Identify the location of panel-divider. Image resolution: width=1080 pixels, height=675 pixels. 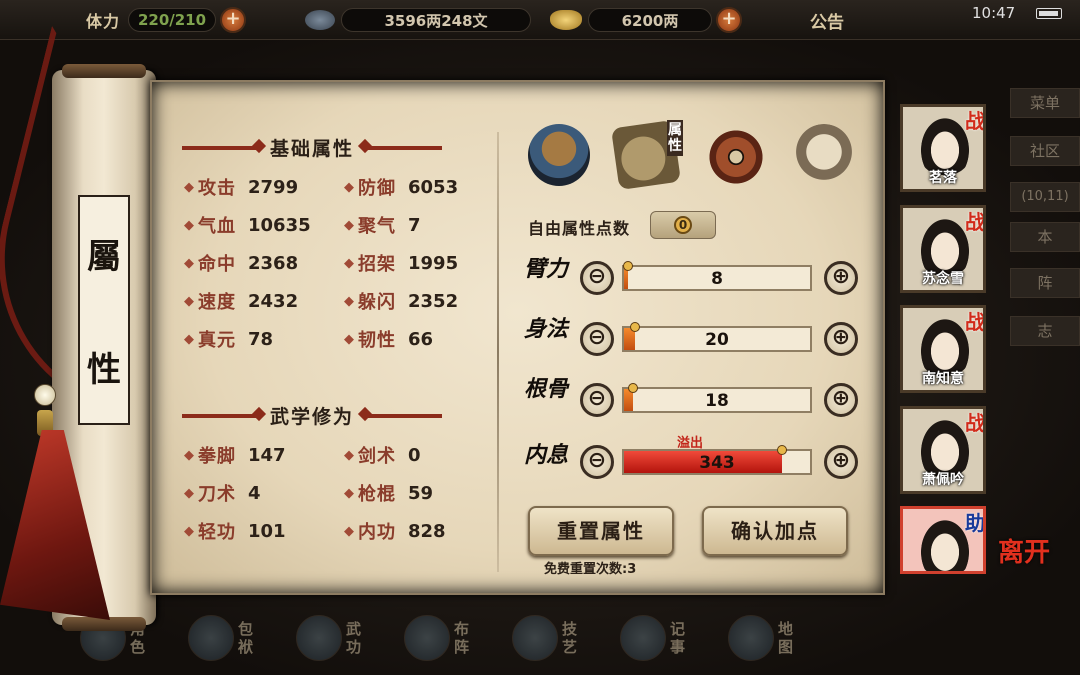
(498, 352).